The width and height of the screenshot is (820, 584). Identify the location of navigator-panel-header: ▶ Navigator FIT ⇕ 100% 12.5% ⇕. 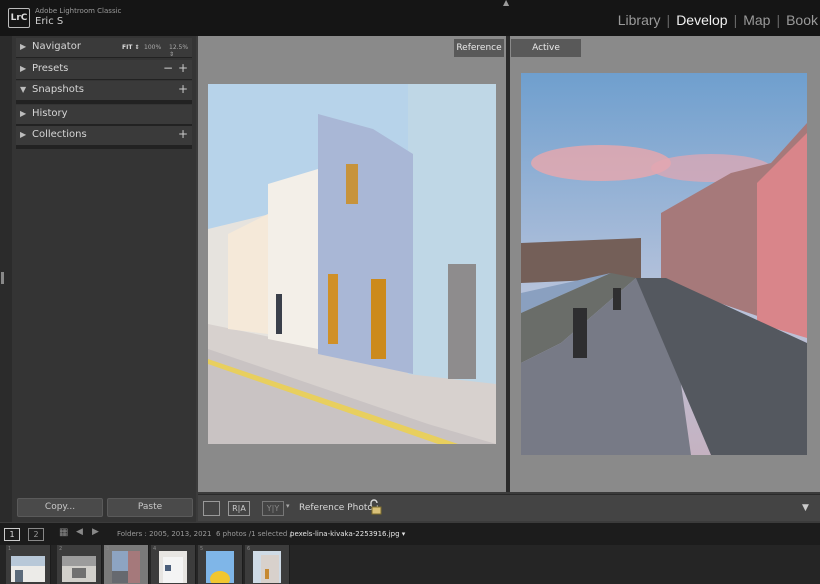
(104, 48).